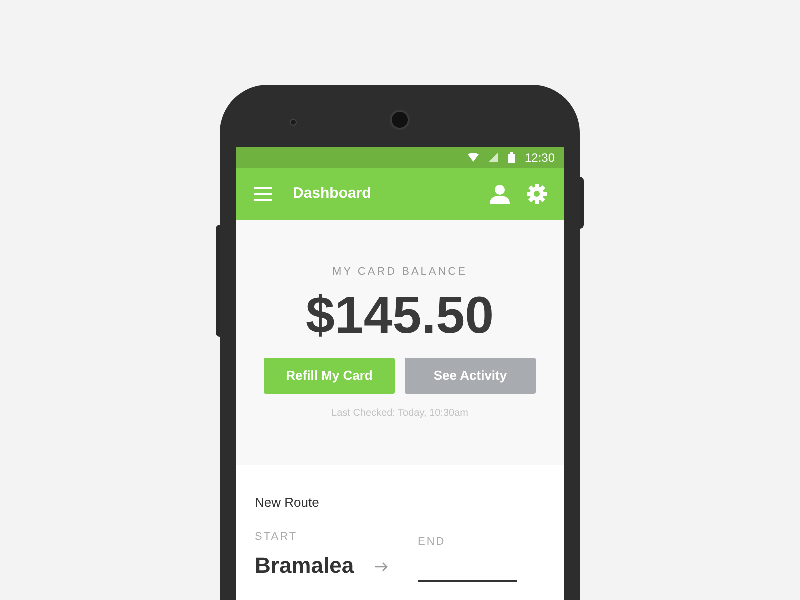 This screenshot has height=600, width=800. What do you see at coordinates (287, 503) in the screenshot?
I see `route-title: New Route` at bounding box center [287, 503].